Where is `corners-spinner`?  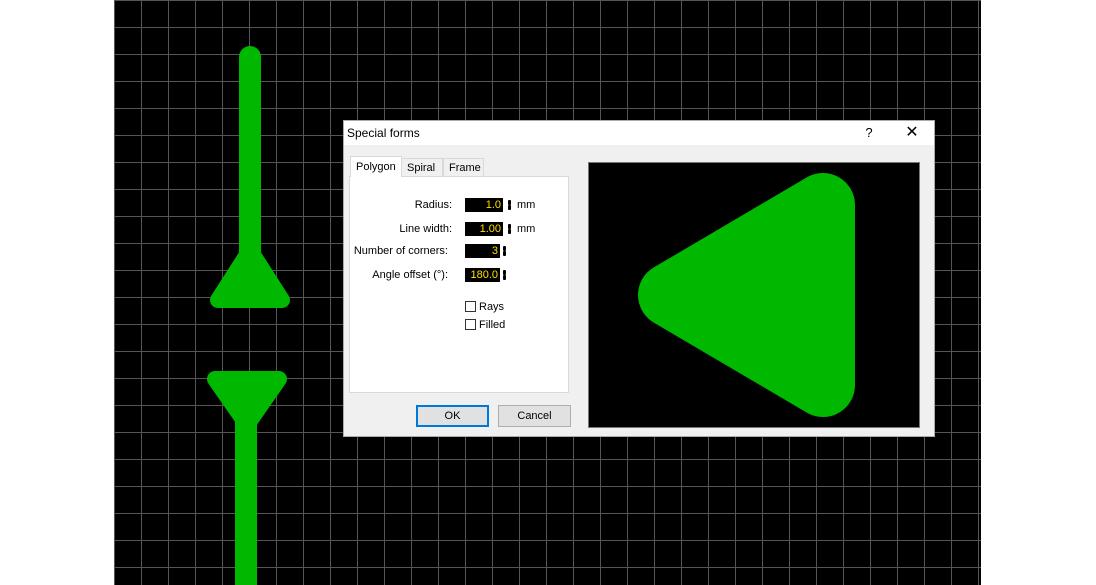 corners-spinner is located at coordinates (504, 251).